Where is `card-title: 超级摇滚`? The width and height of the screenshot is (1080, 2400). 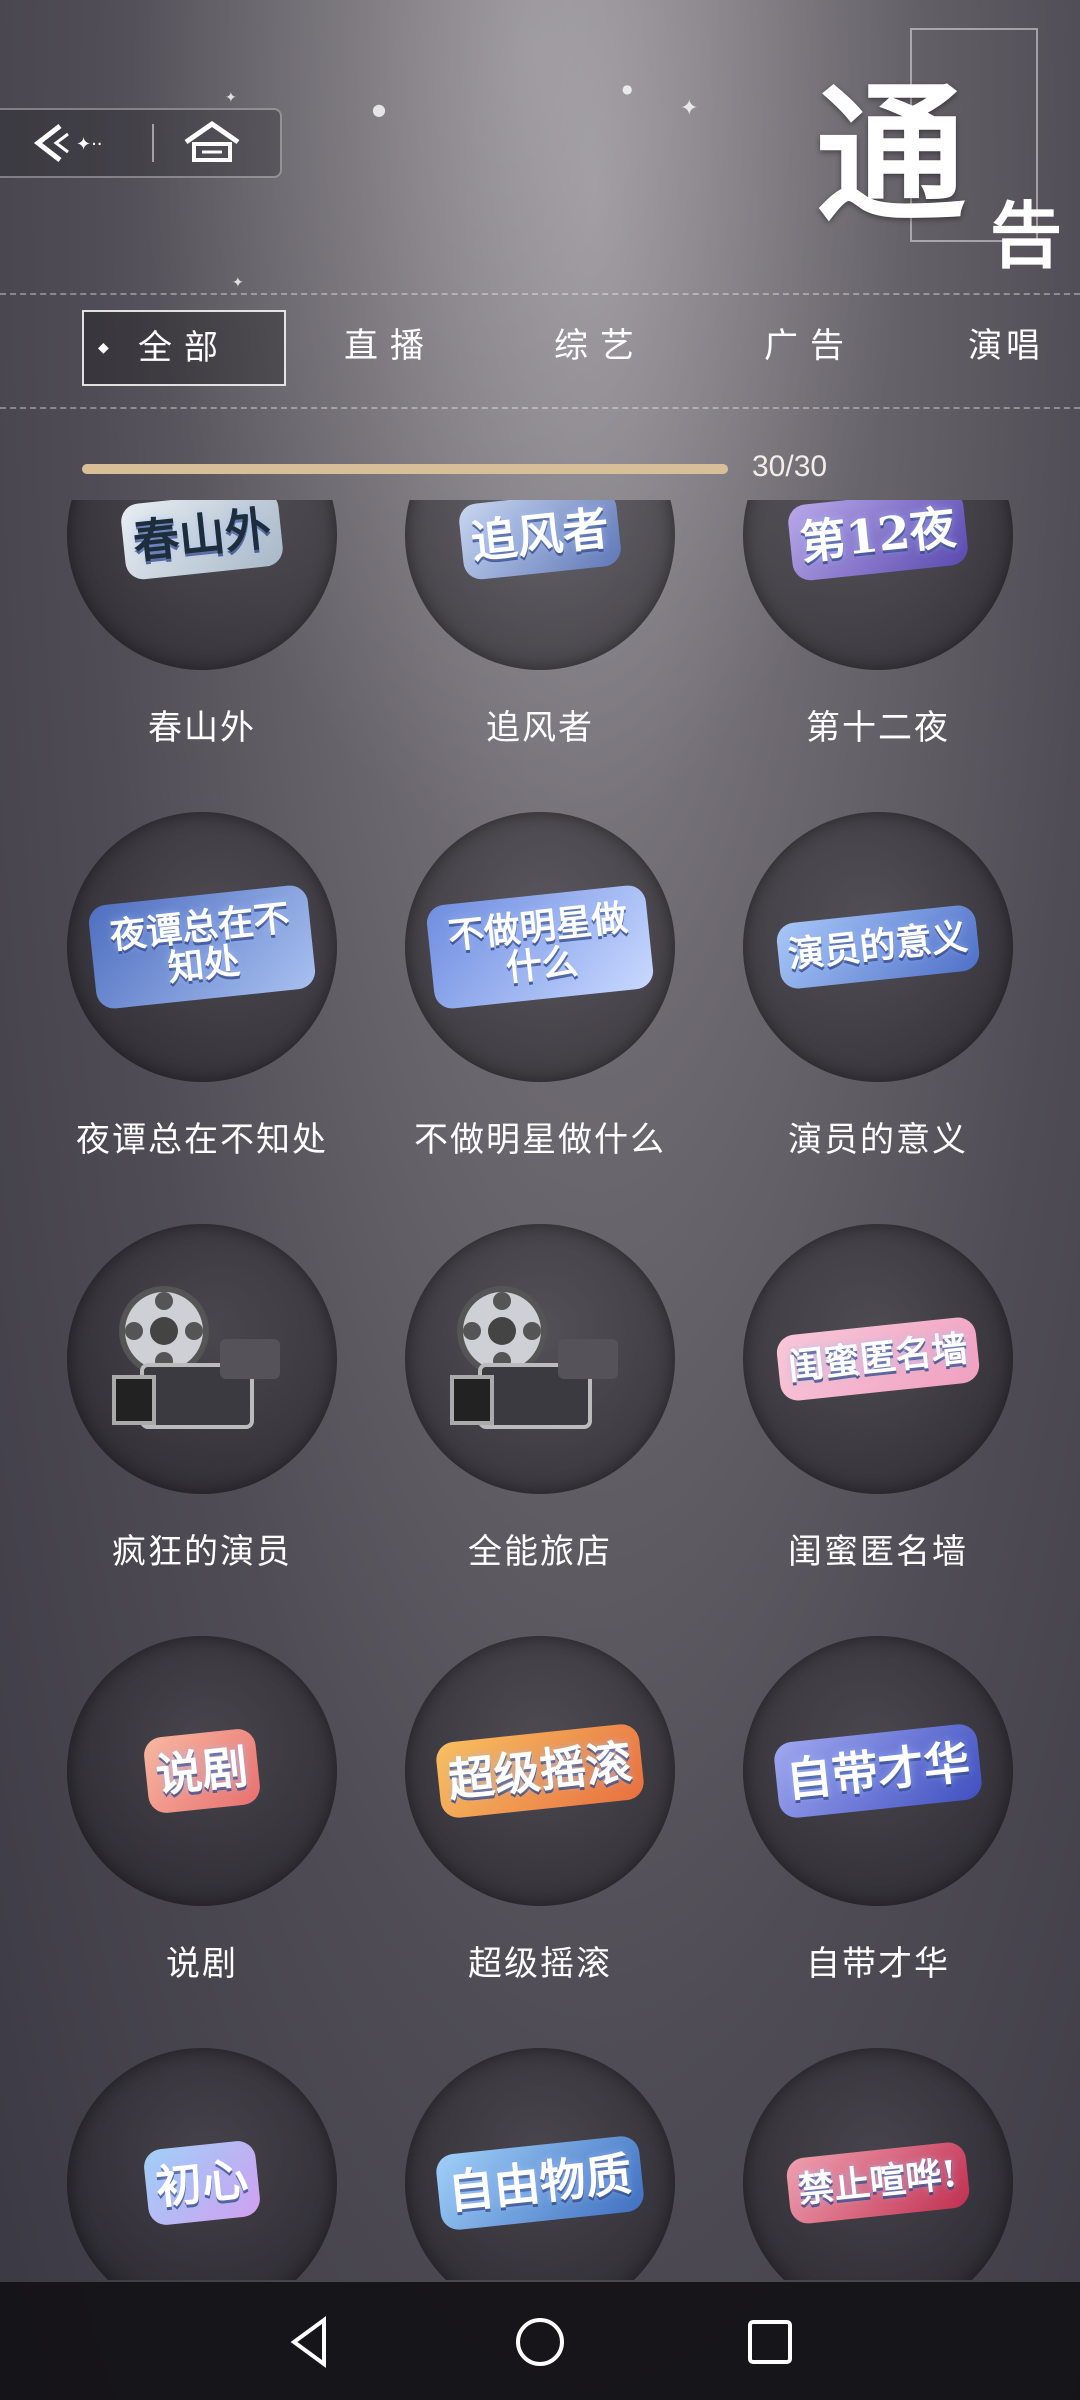 card-title: 超级摇滚 is located at coordinates (540, 1964).